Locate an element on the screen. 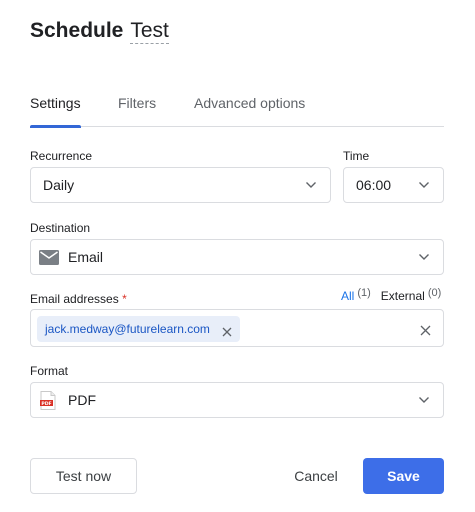 This screenshot has width=475, height=512. email-addresses-label: Email addresses * is located at coordinates (78, 299).